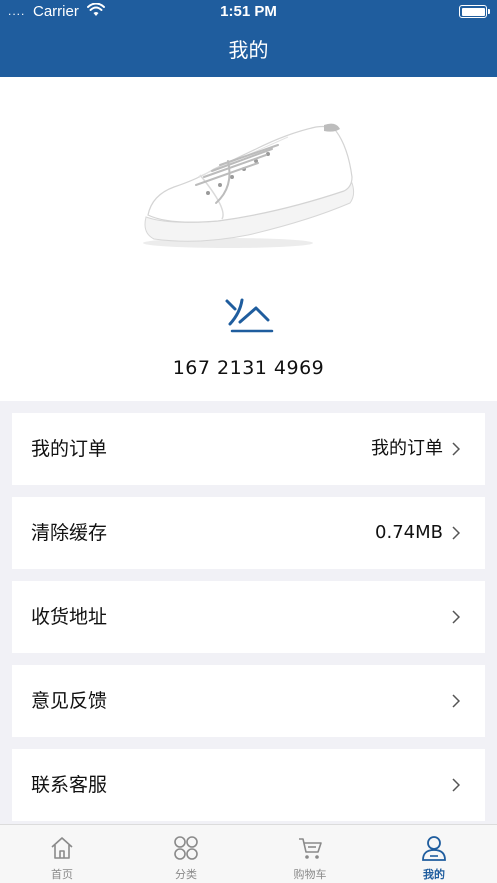  I want to click on tab-home: 首页, so click(62, 854).